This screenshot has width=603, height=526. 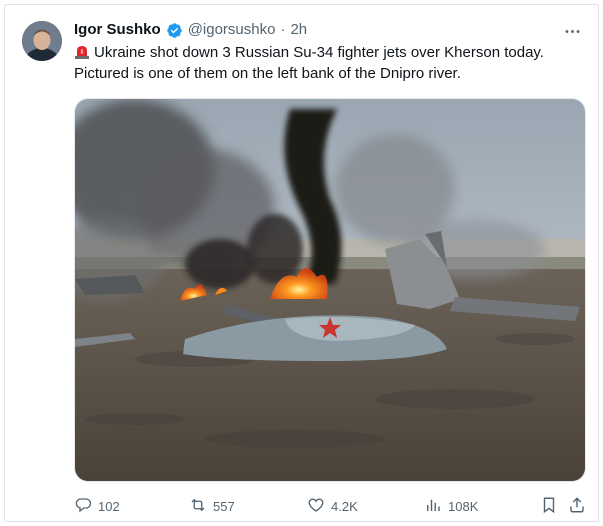 I want to click on police-siren-emoji-icon, so click(x=82, y=51).